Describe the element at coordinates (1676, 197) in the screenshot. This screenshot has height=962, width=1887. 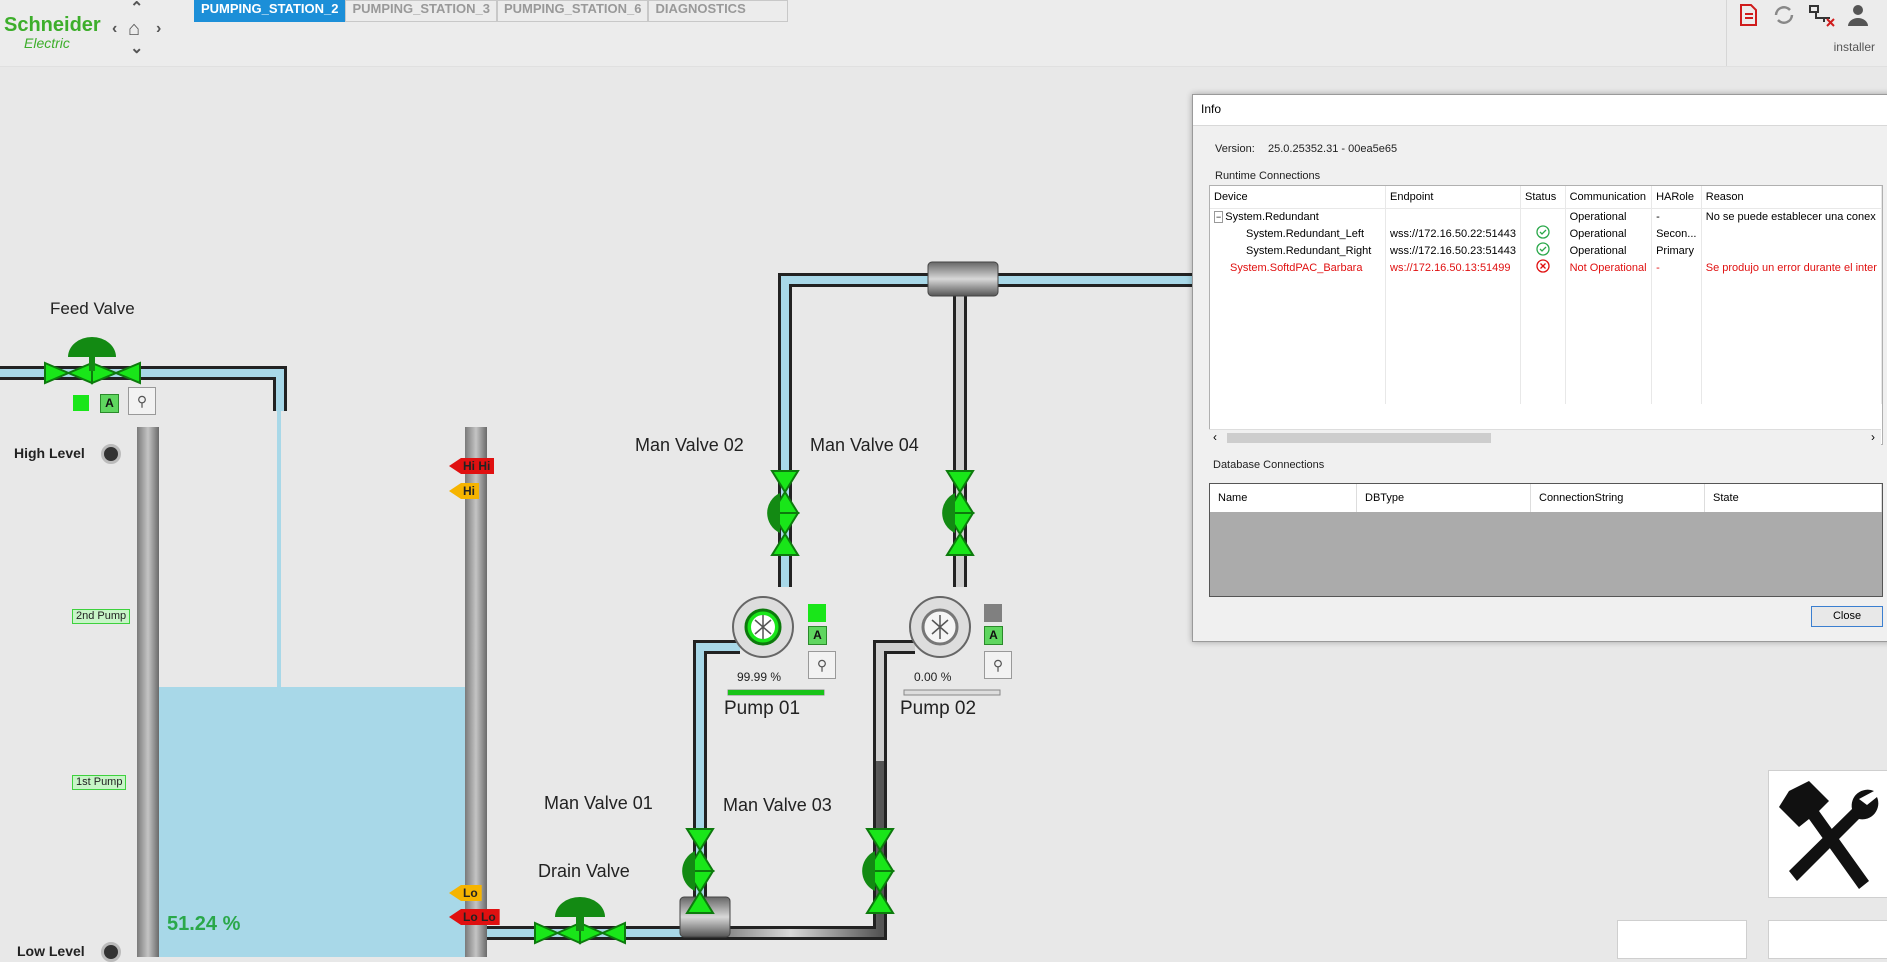
I see `col-harole: HARole` at that location.